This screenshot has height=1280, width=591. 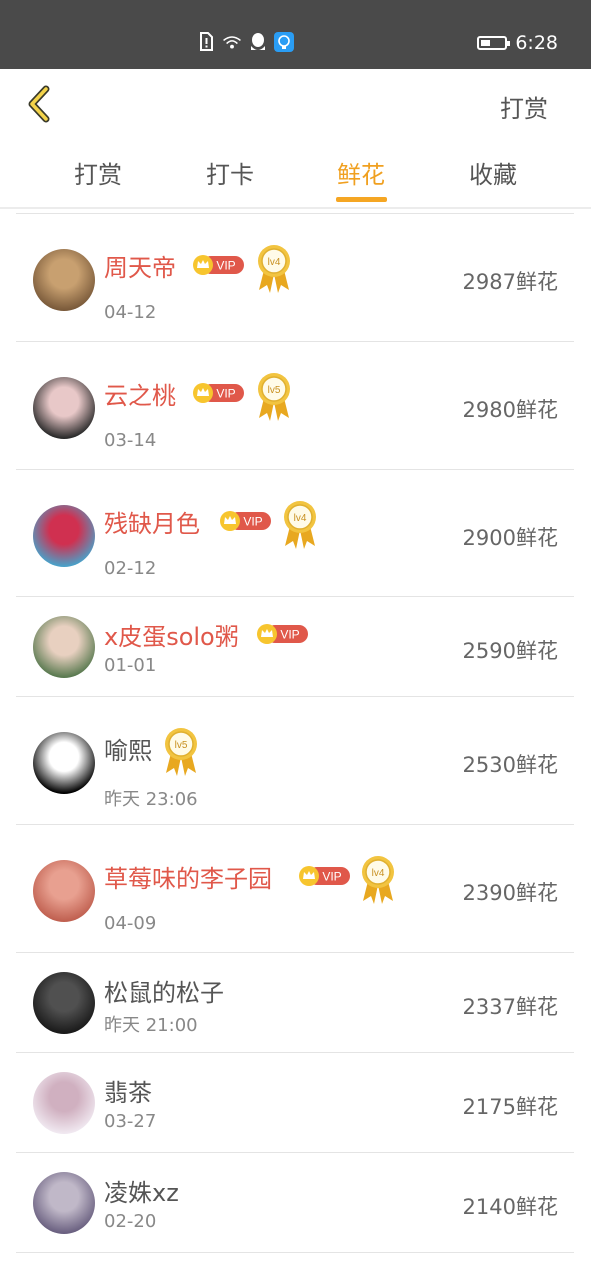 I want to click on user-name: 草莓味的李子园, so click(x=188, y=876).